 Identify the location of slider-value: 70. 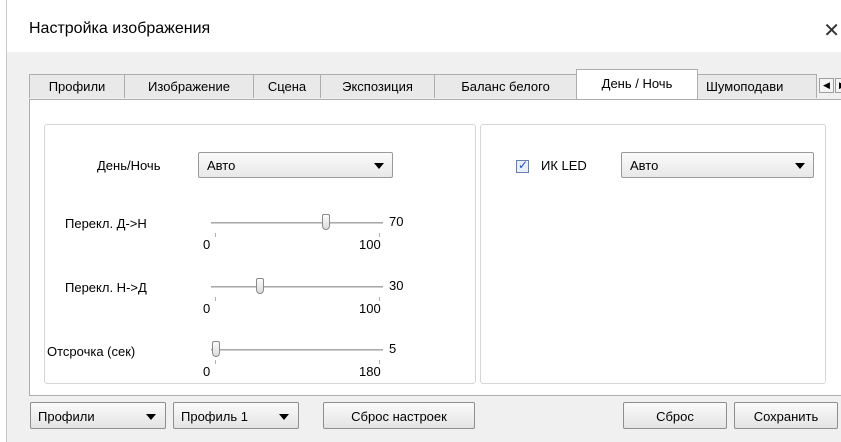
(396, 221).